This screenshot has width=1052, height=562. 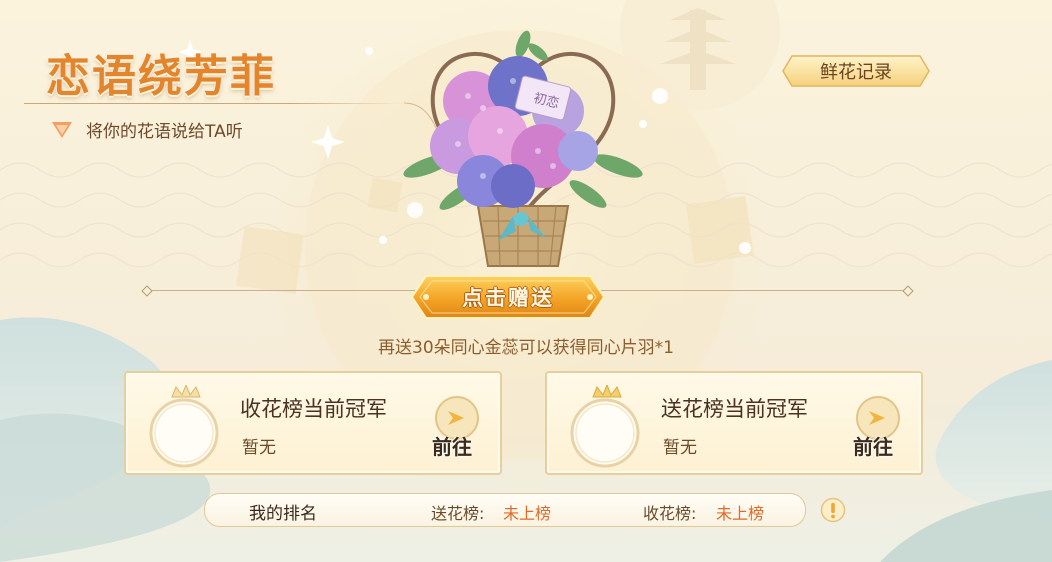 I want to click on exclamation-icon, so click(x=833, y=510).